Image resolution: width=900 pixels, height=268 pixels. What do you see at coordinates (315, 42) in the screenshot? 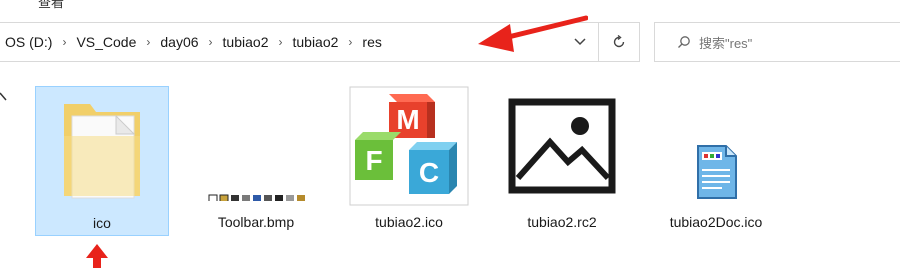
I see `crumb-tubiao2: tubiao2` at bounding box center [315, 42].